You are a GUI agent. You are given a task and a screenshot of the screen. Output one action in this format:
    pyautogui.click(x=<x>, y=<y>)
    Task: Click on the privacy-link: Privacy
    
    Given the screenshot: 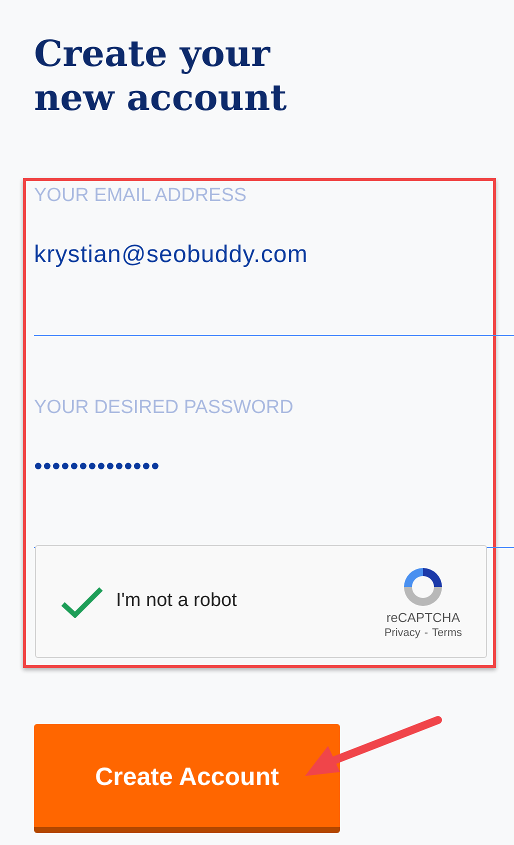 What is the action you would take?
    pyautogui.click(x=402, y=633)
    